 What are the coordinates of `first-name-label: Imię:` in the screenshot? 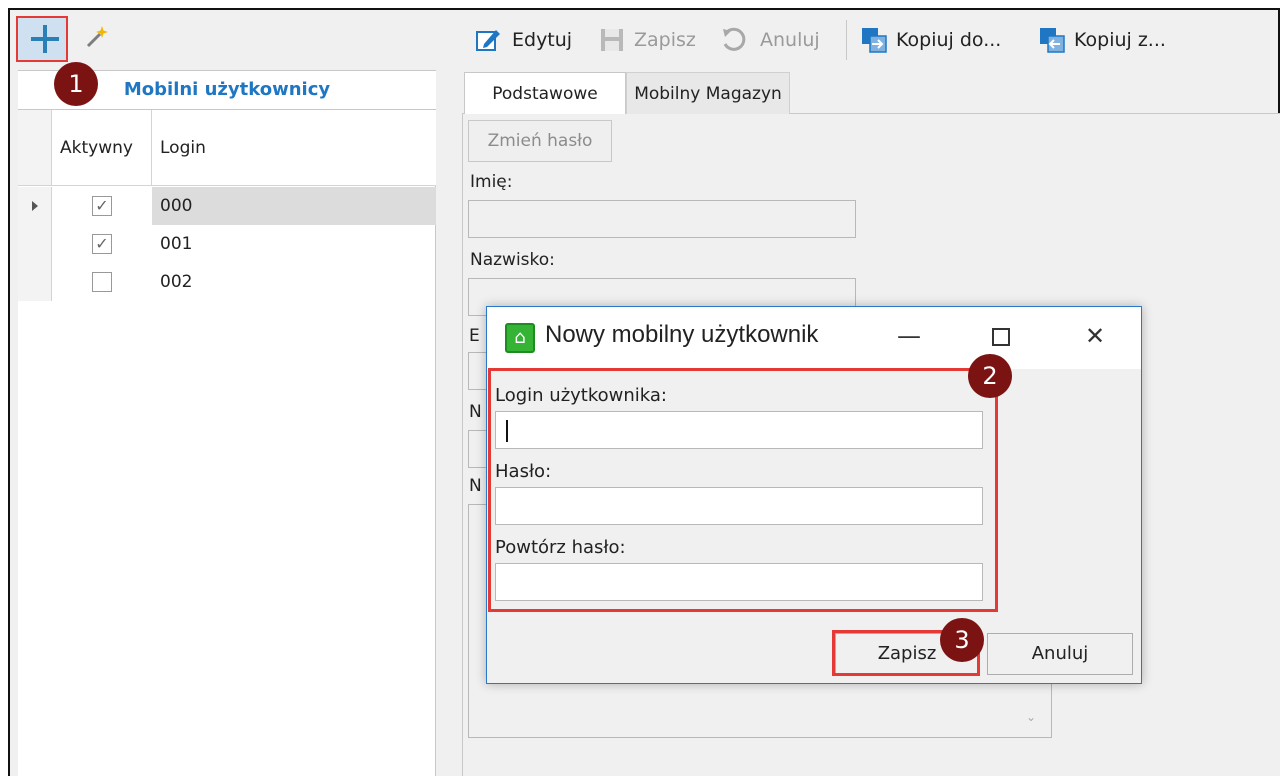 It's located at (491, 182).